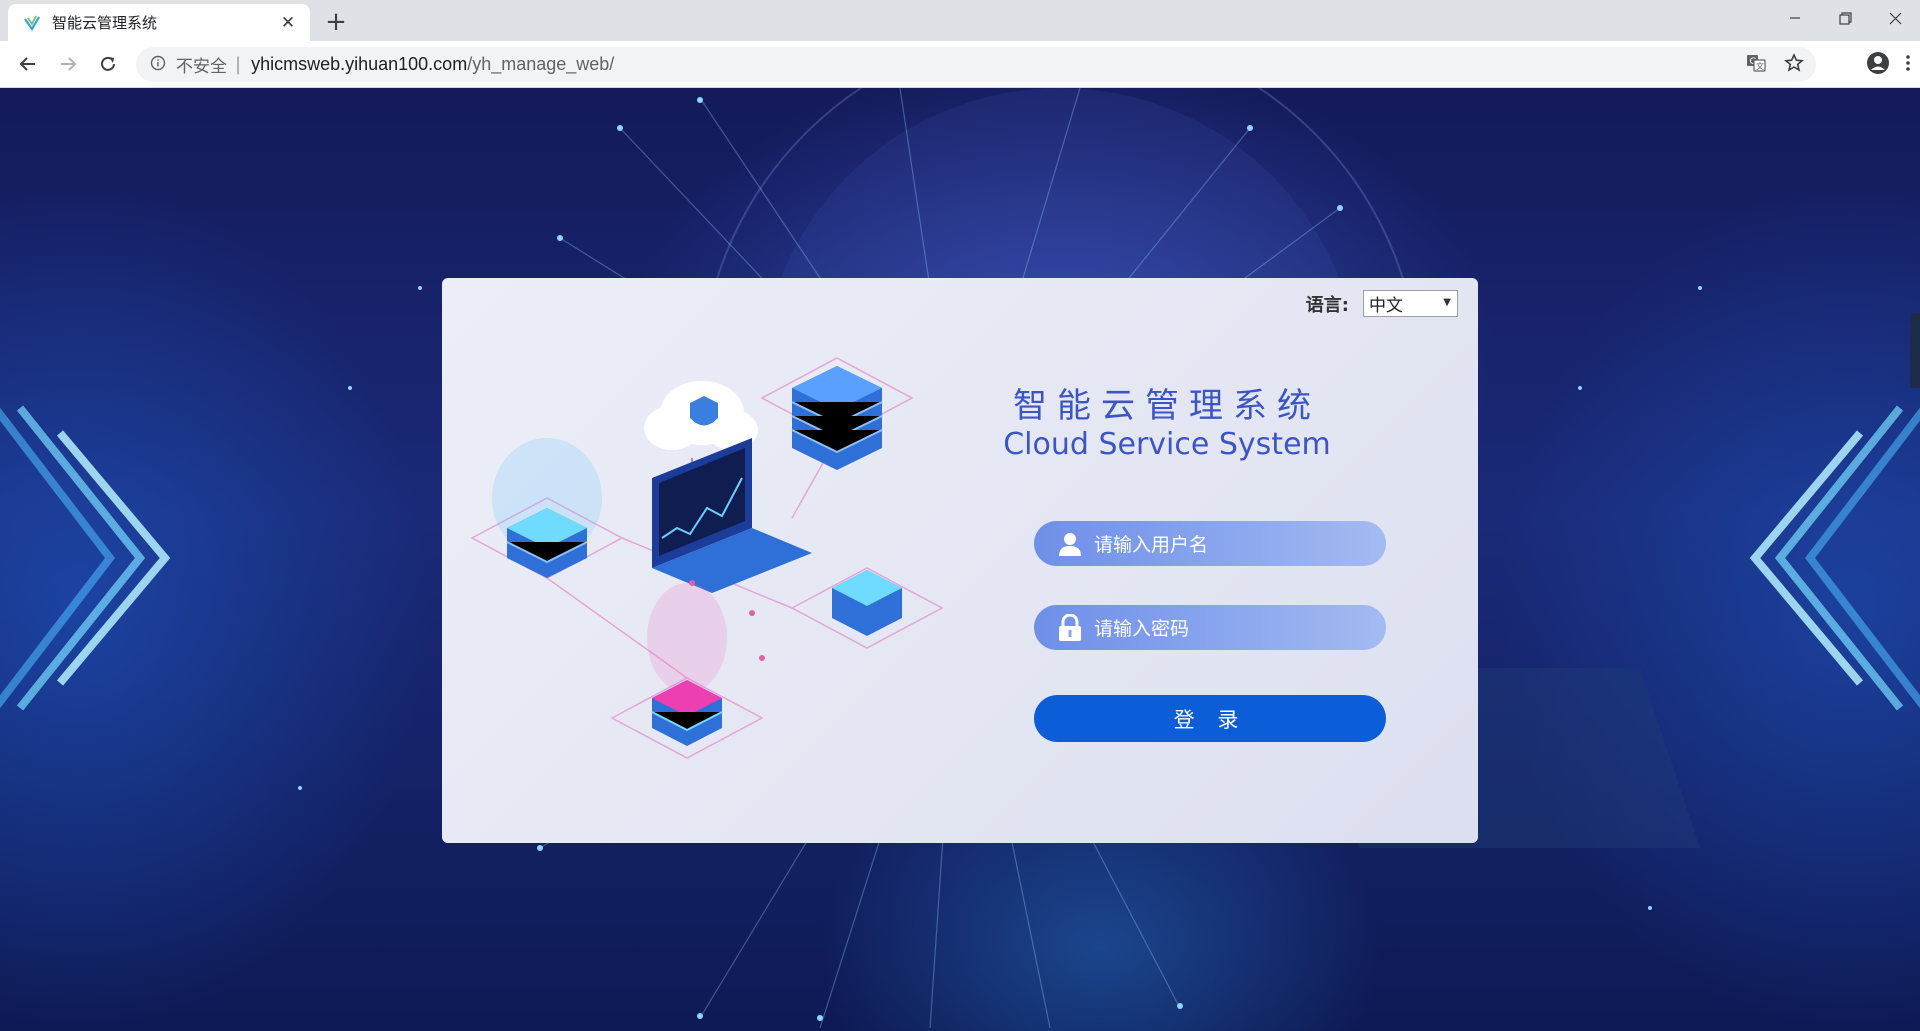  I want to click on password-placeholder: 请输入密码, so click(1142, 629).